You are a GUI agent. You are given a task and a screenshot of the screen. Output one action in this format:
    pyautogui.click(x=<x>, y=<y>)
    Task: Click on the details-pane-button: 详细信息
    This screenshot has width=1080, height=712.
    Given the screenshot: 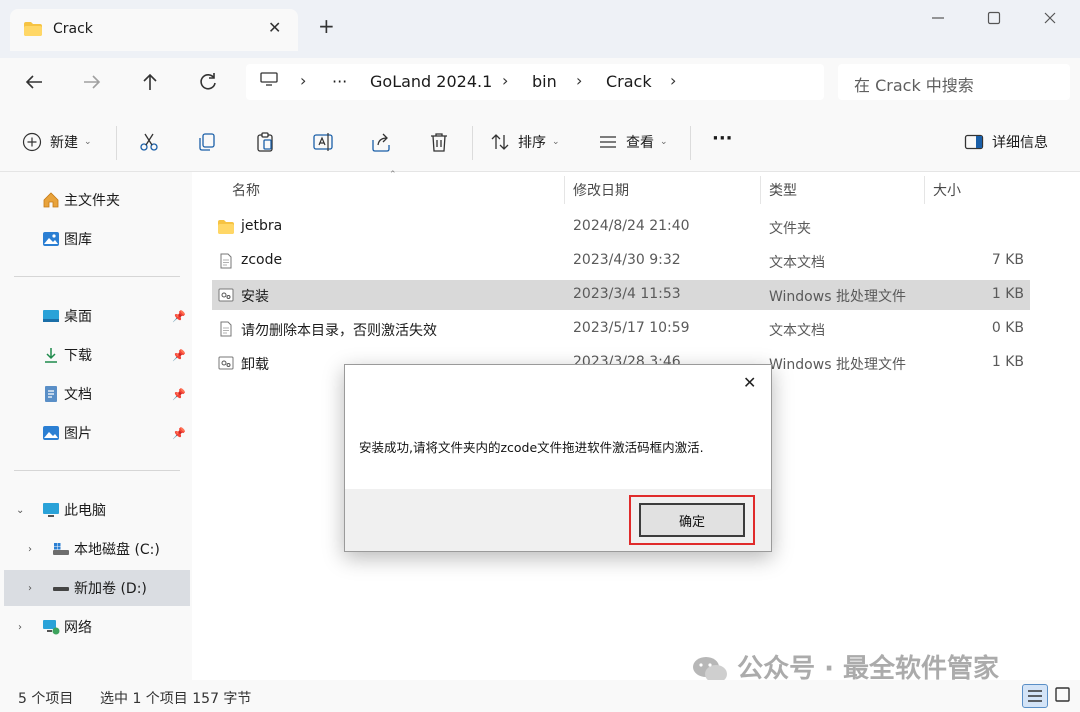 What is the action you would take?
    pyautogui.click(x=1006, y=142)
    